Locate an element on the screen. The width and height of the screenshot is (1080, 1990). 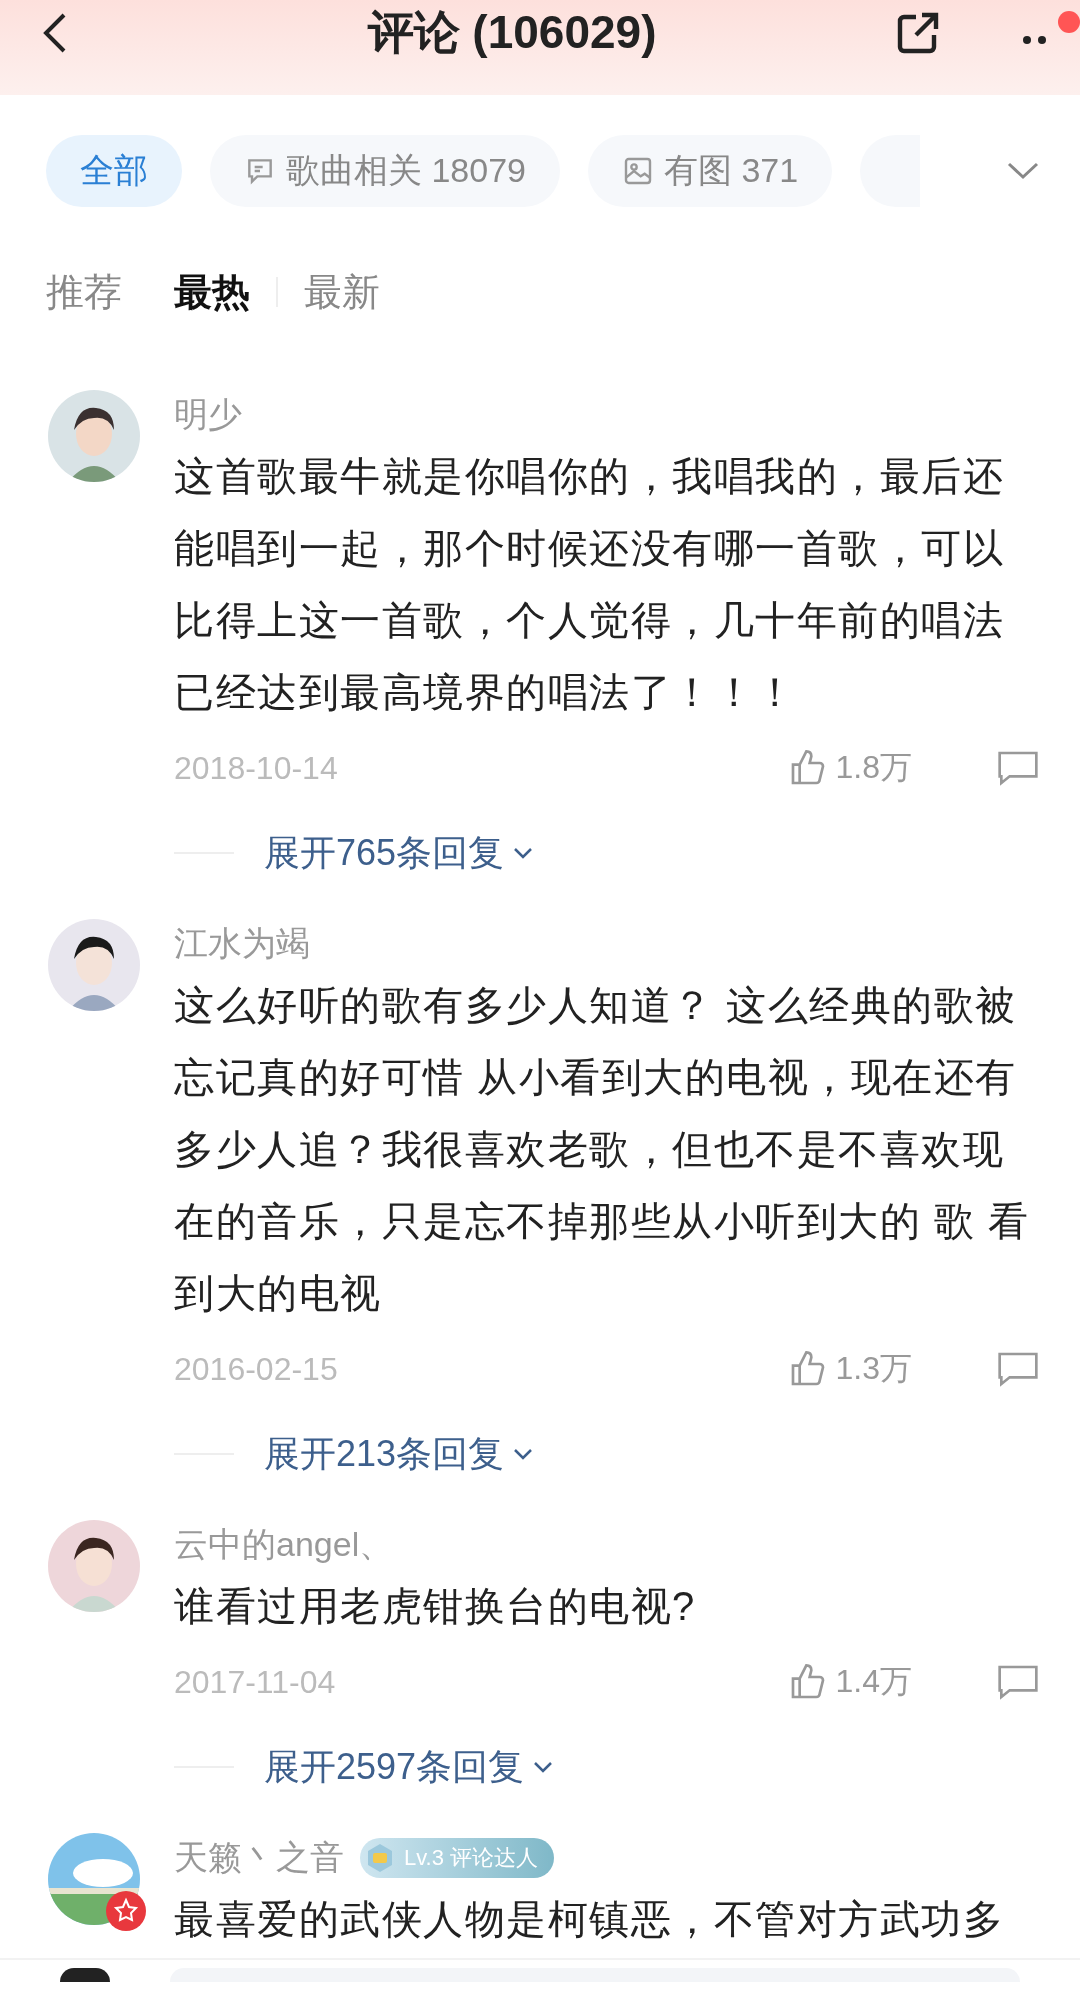
like-button: 1.3万 is located at coordinates (849, 1369).